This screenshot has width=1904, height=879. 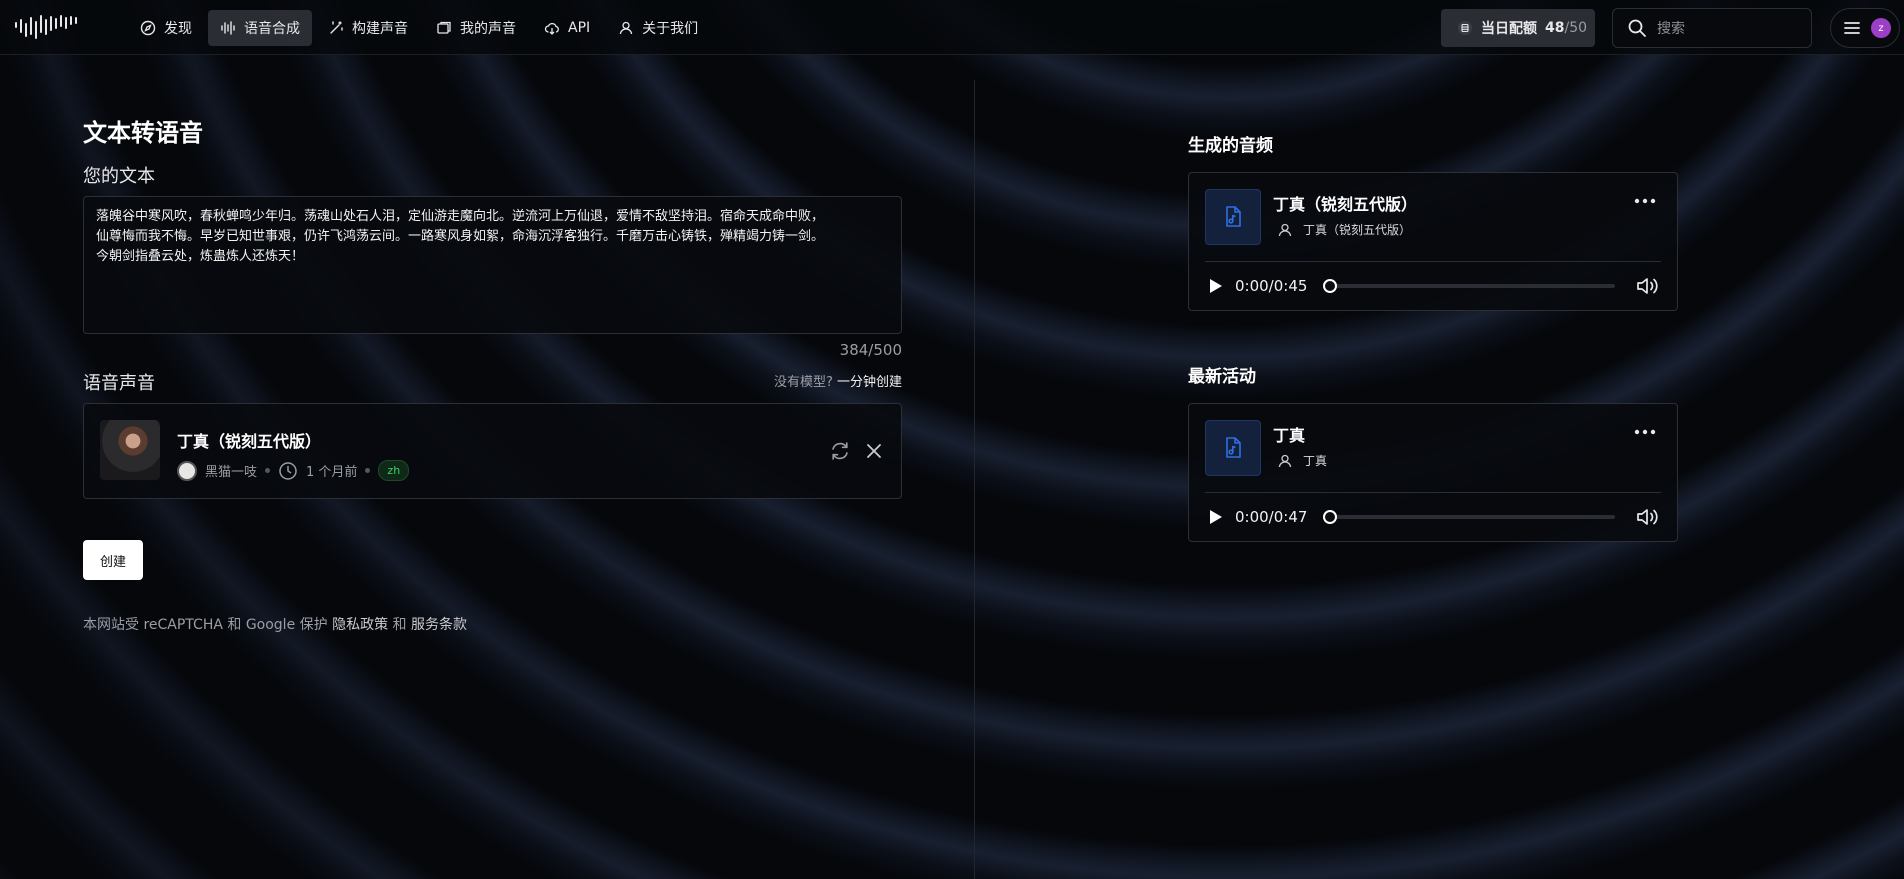 I want to click on magic-wand-icon, so click(x=336, y=27).